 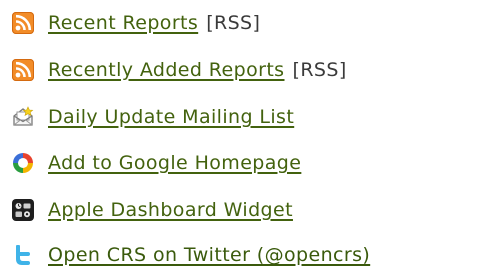 I want to click on twitter-icon, so click(x=23, y=255).